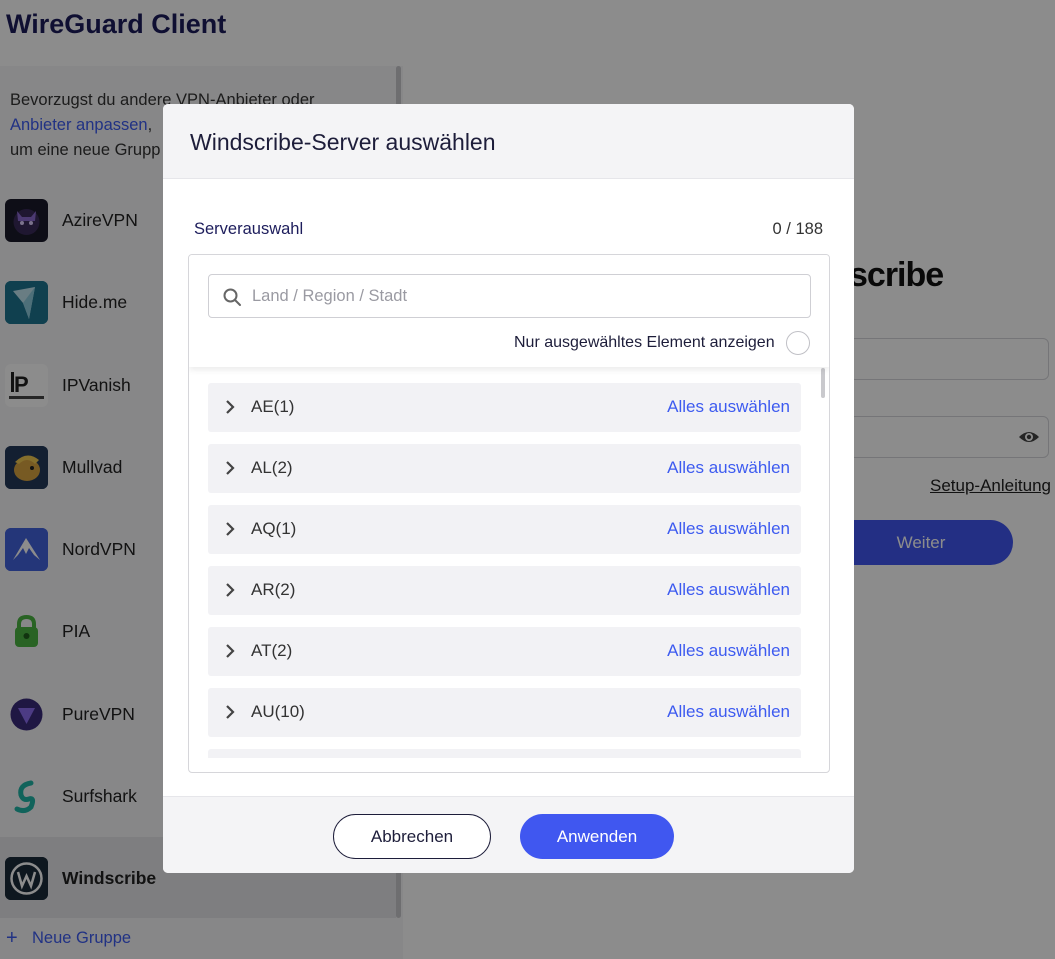 The height and width of the screenshot is (959, 1055). What do you see at coordinates (508, 141) in the screenshot?
I see `dialog-header: Windscribe-Server auswählen` at bounding box center [508, 141].